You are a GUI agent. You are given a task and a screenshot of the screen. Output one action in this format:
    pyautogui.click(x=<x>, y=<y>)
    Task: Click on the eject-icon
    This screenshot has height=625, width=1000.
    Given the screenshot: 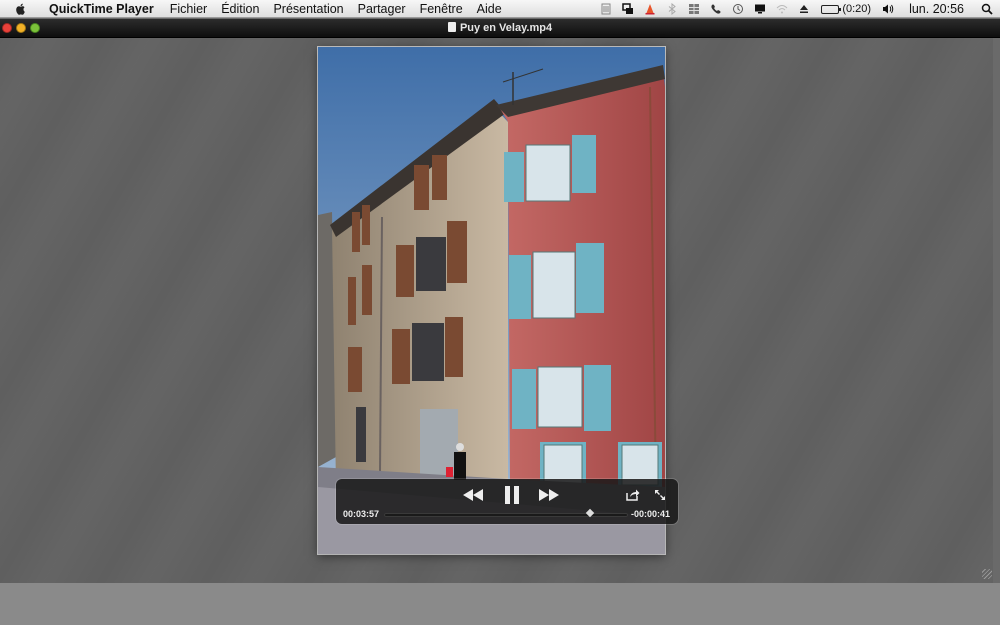 What is the action you would take?
    pyautogui.click(x=804, y=9)
    